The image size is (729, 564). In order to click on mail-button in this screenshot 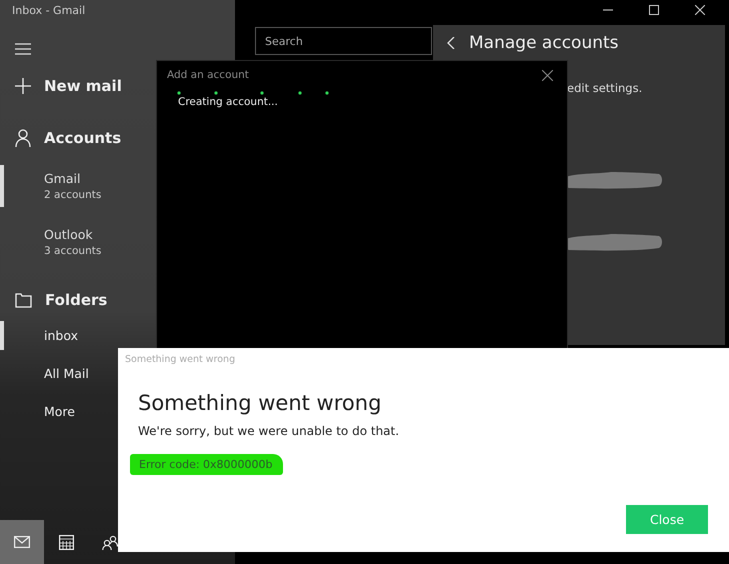, I will do `click(22, 542)`.